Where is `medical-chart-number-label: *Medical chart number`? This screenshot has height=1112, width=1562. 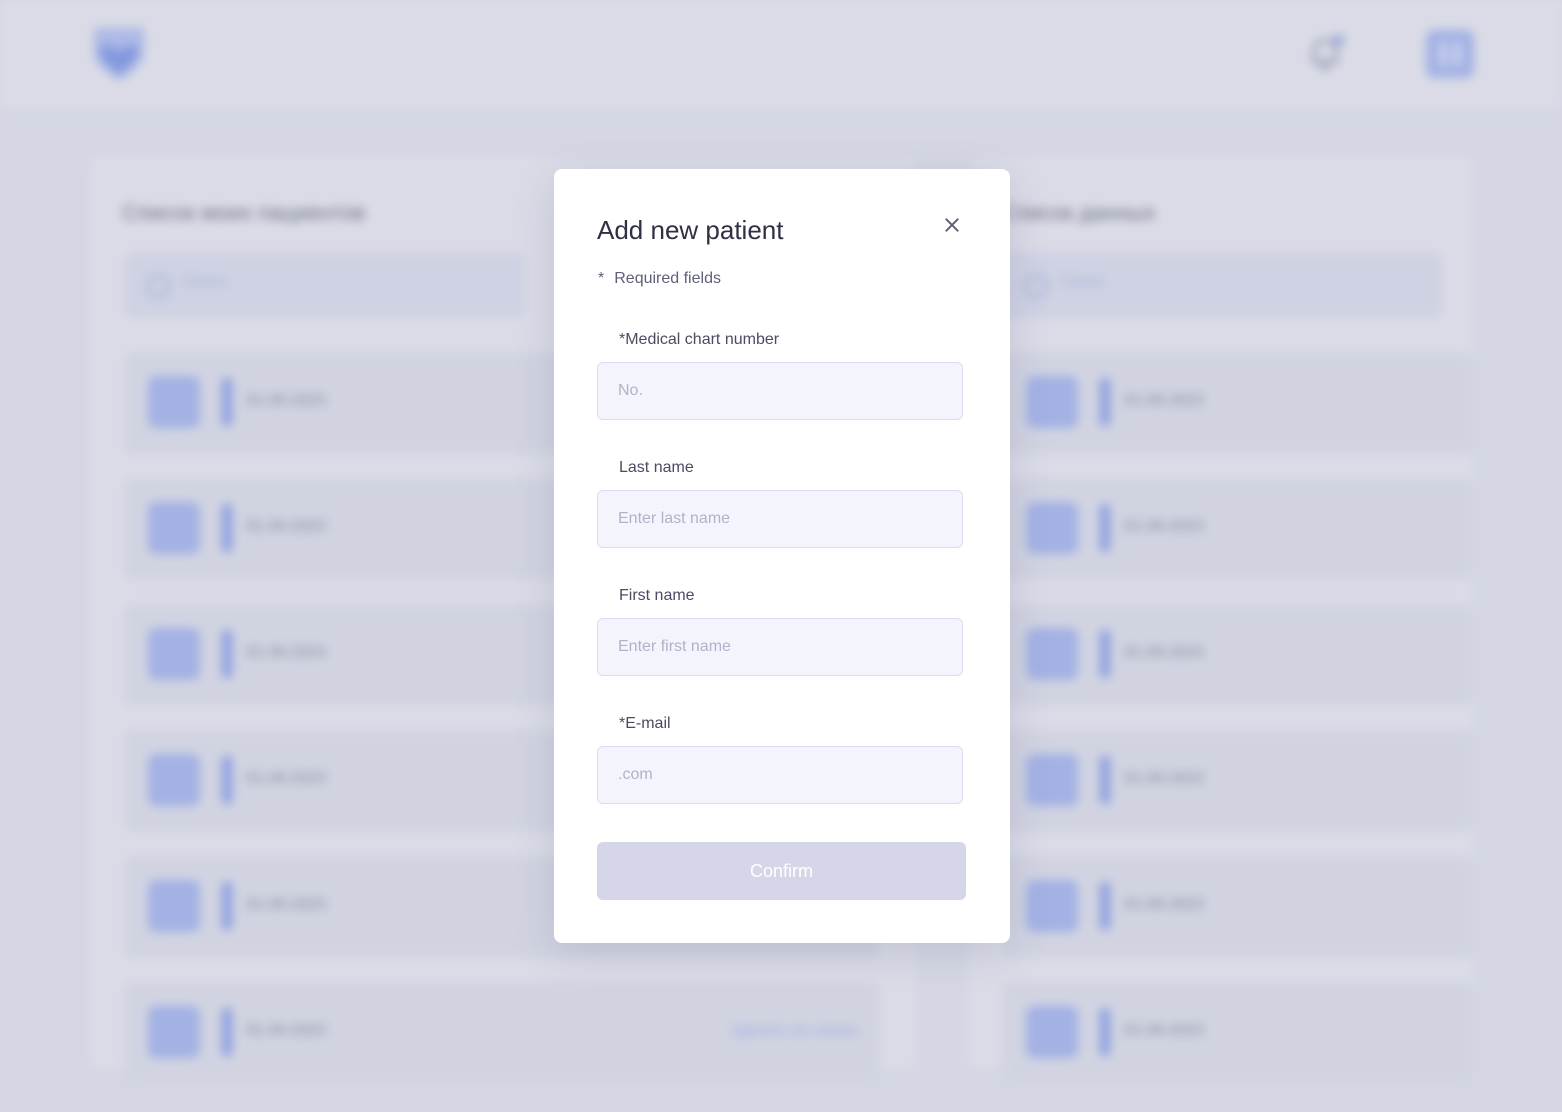 medical-chart-number-label: *Medical chart number is located at coordinates (699, 339).